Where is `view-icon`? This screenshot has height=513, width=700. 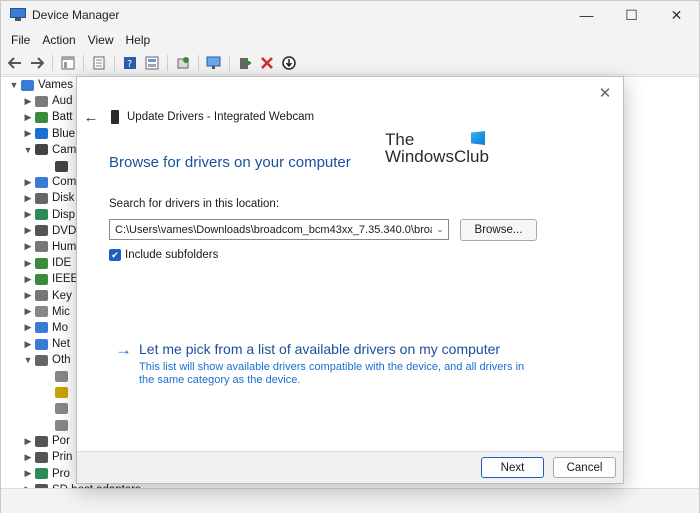
view-icon is located at coordinates (152, 63).